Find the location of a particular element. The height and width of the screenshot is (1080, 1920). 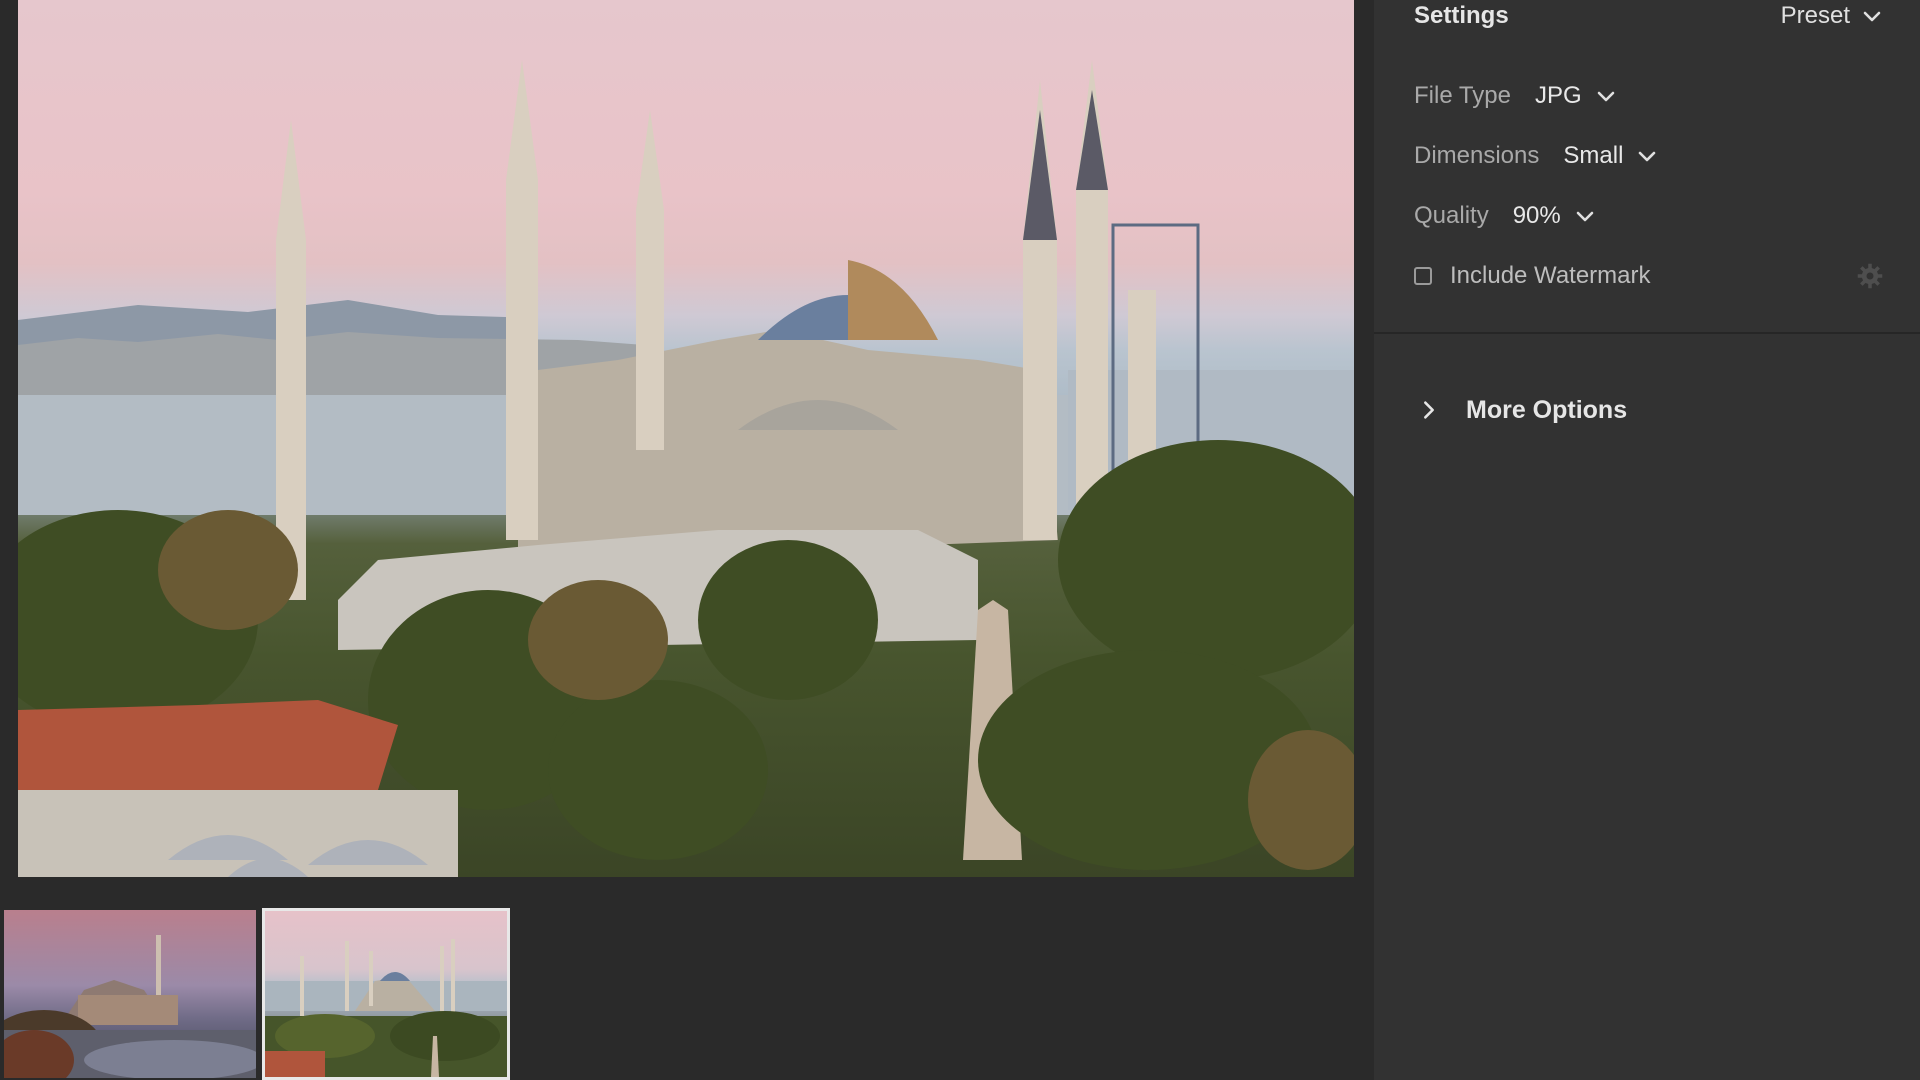

section-divider is located at coordinates (1647, 333).